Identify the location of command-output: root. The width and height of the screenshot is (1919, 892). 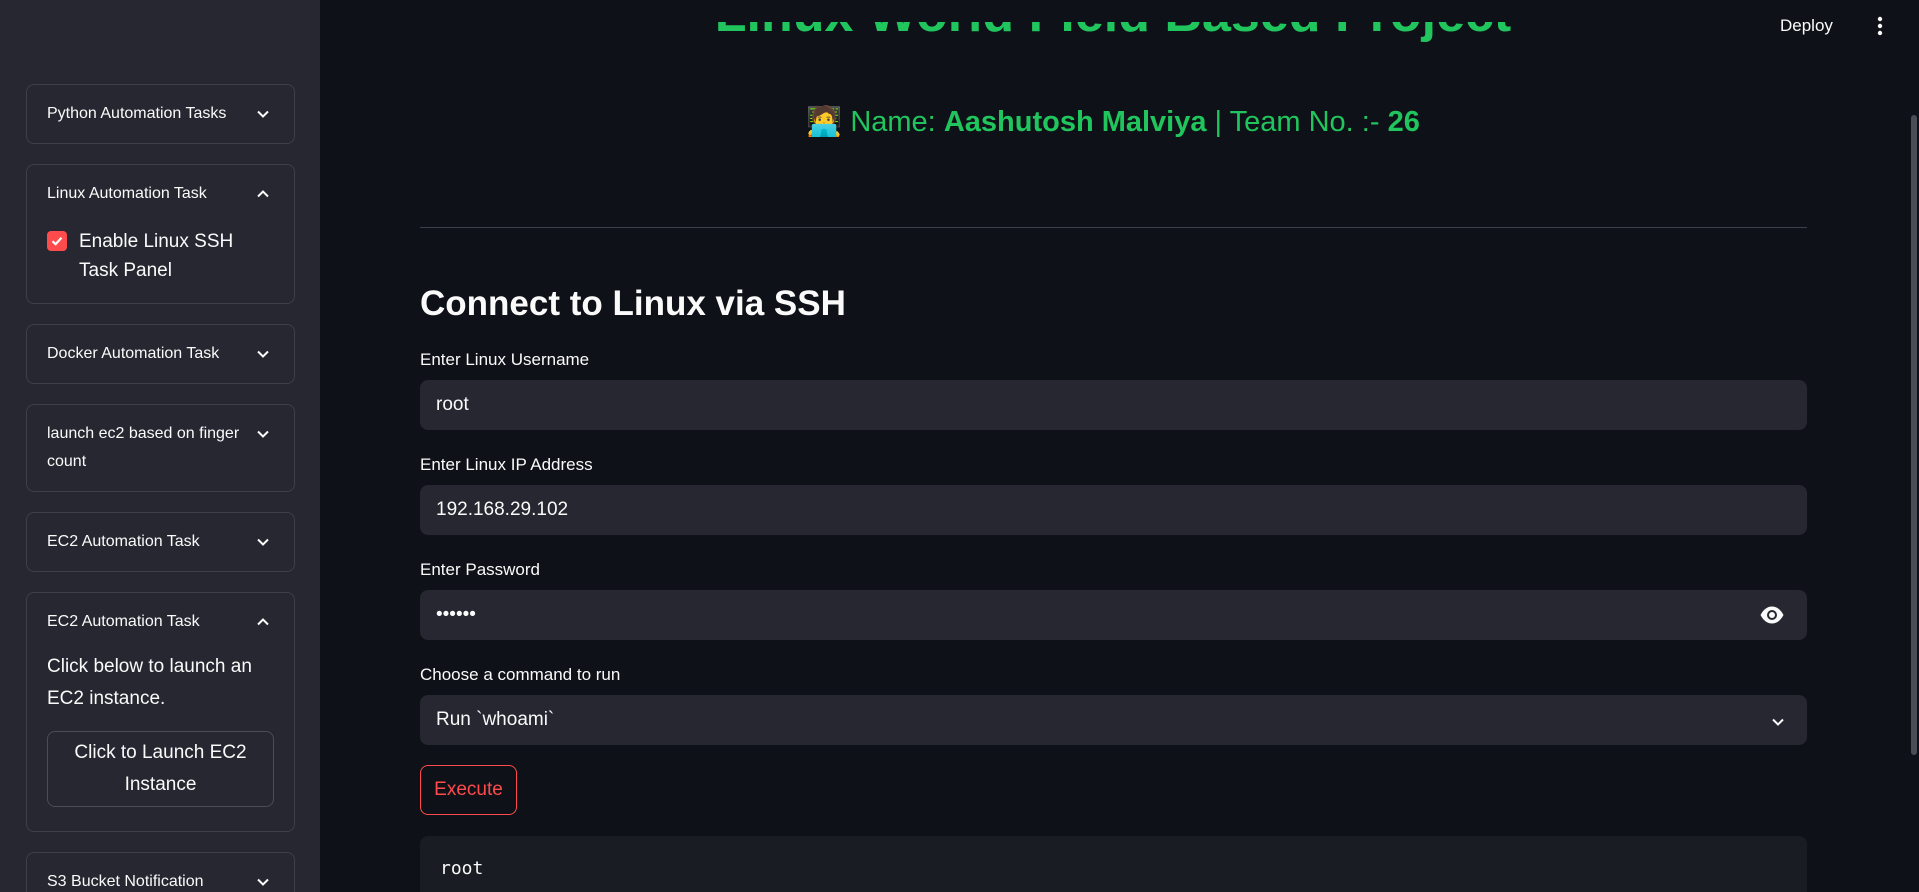
(1113, 864).